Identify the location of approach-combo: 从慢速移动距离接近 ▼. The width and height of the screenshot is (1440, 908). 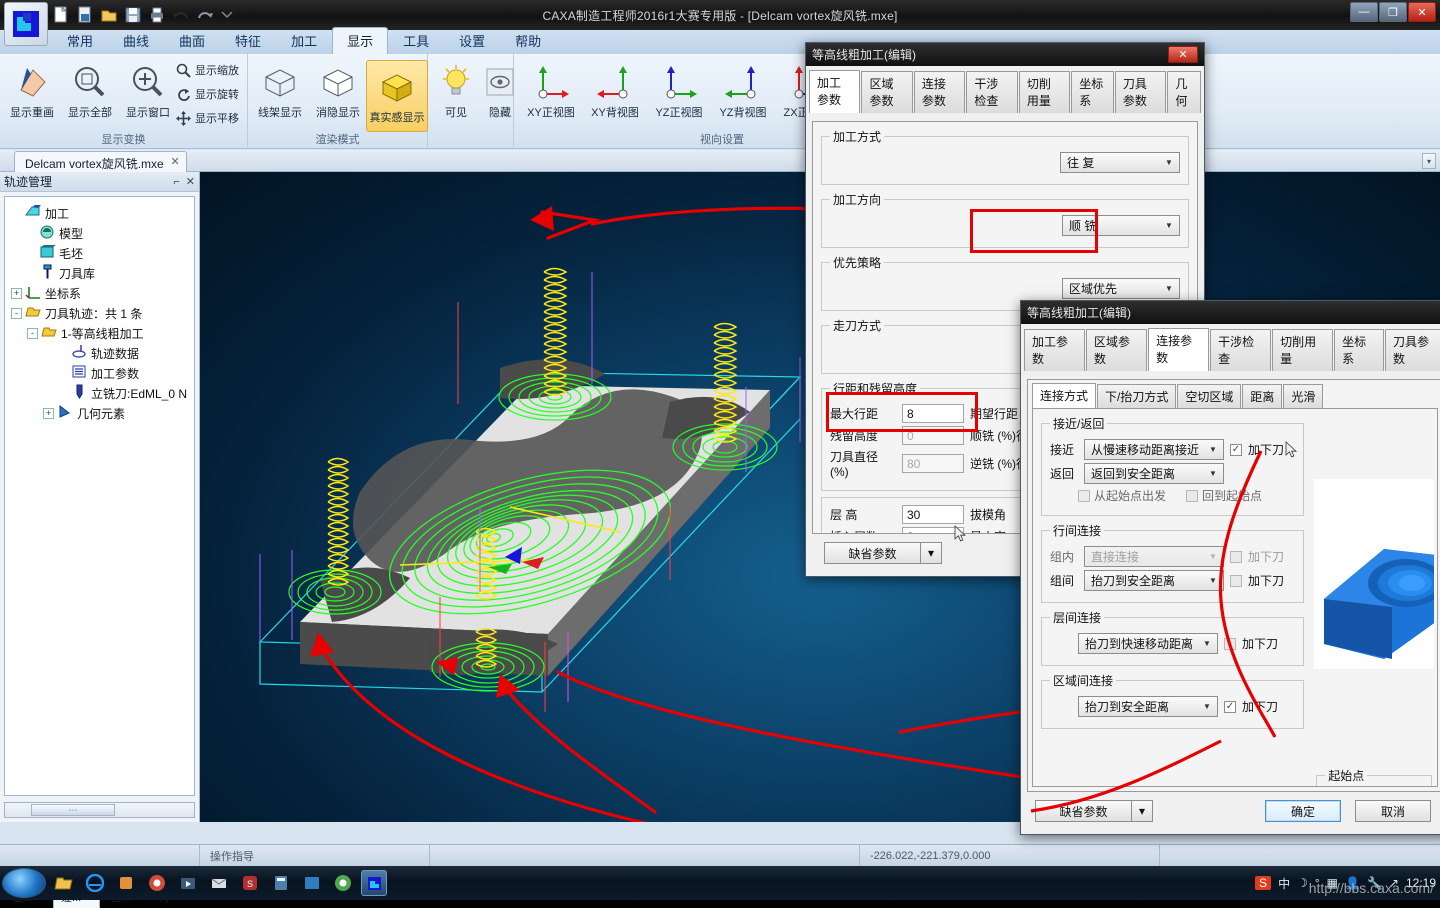
(1154, 449).